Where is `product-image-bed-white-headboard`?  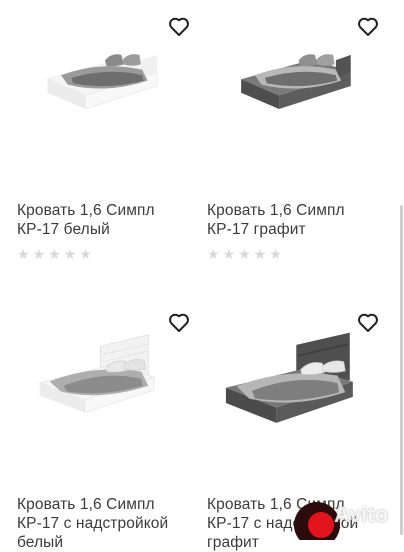
product-image-bed-white-headboard is located at coordinates (102, 385).